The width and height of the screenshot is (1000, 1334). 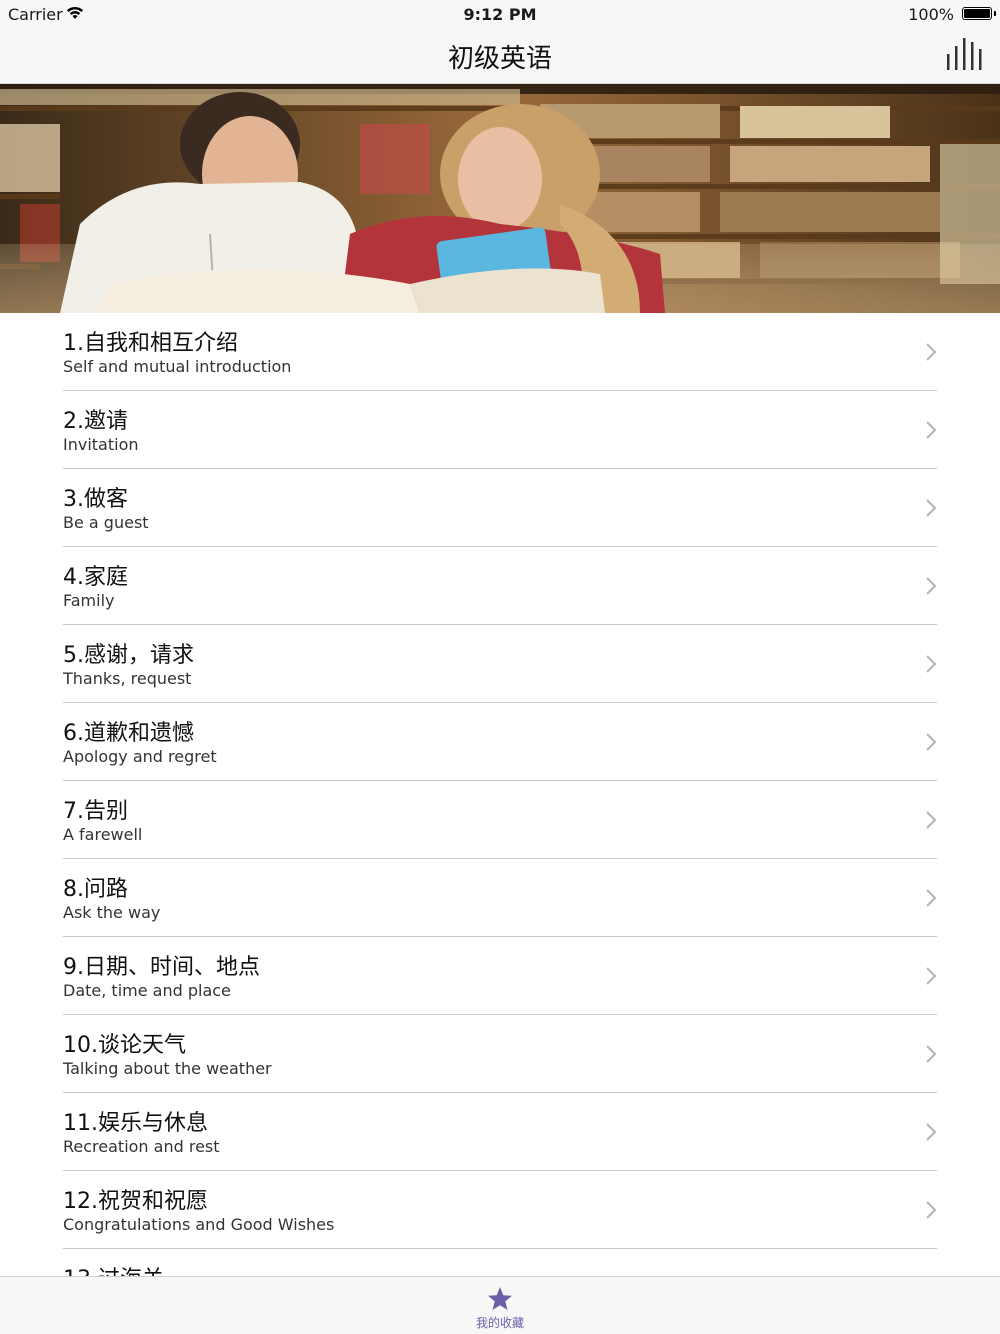 I want to click on lesson-title: 11.娱乐与休息, so click(x=135, y=1123).